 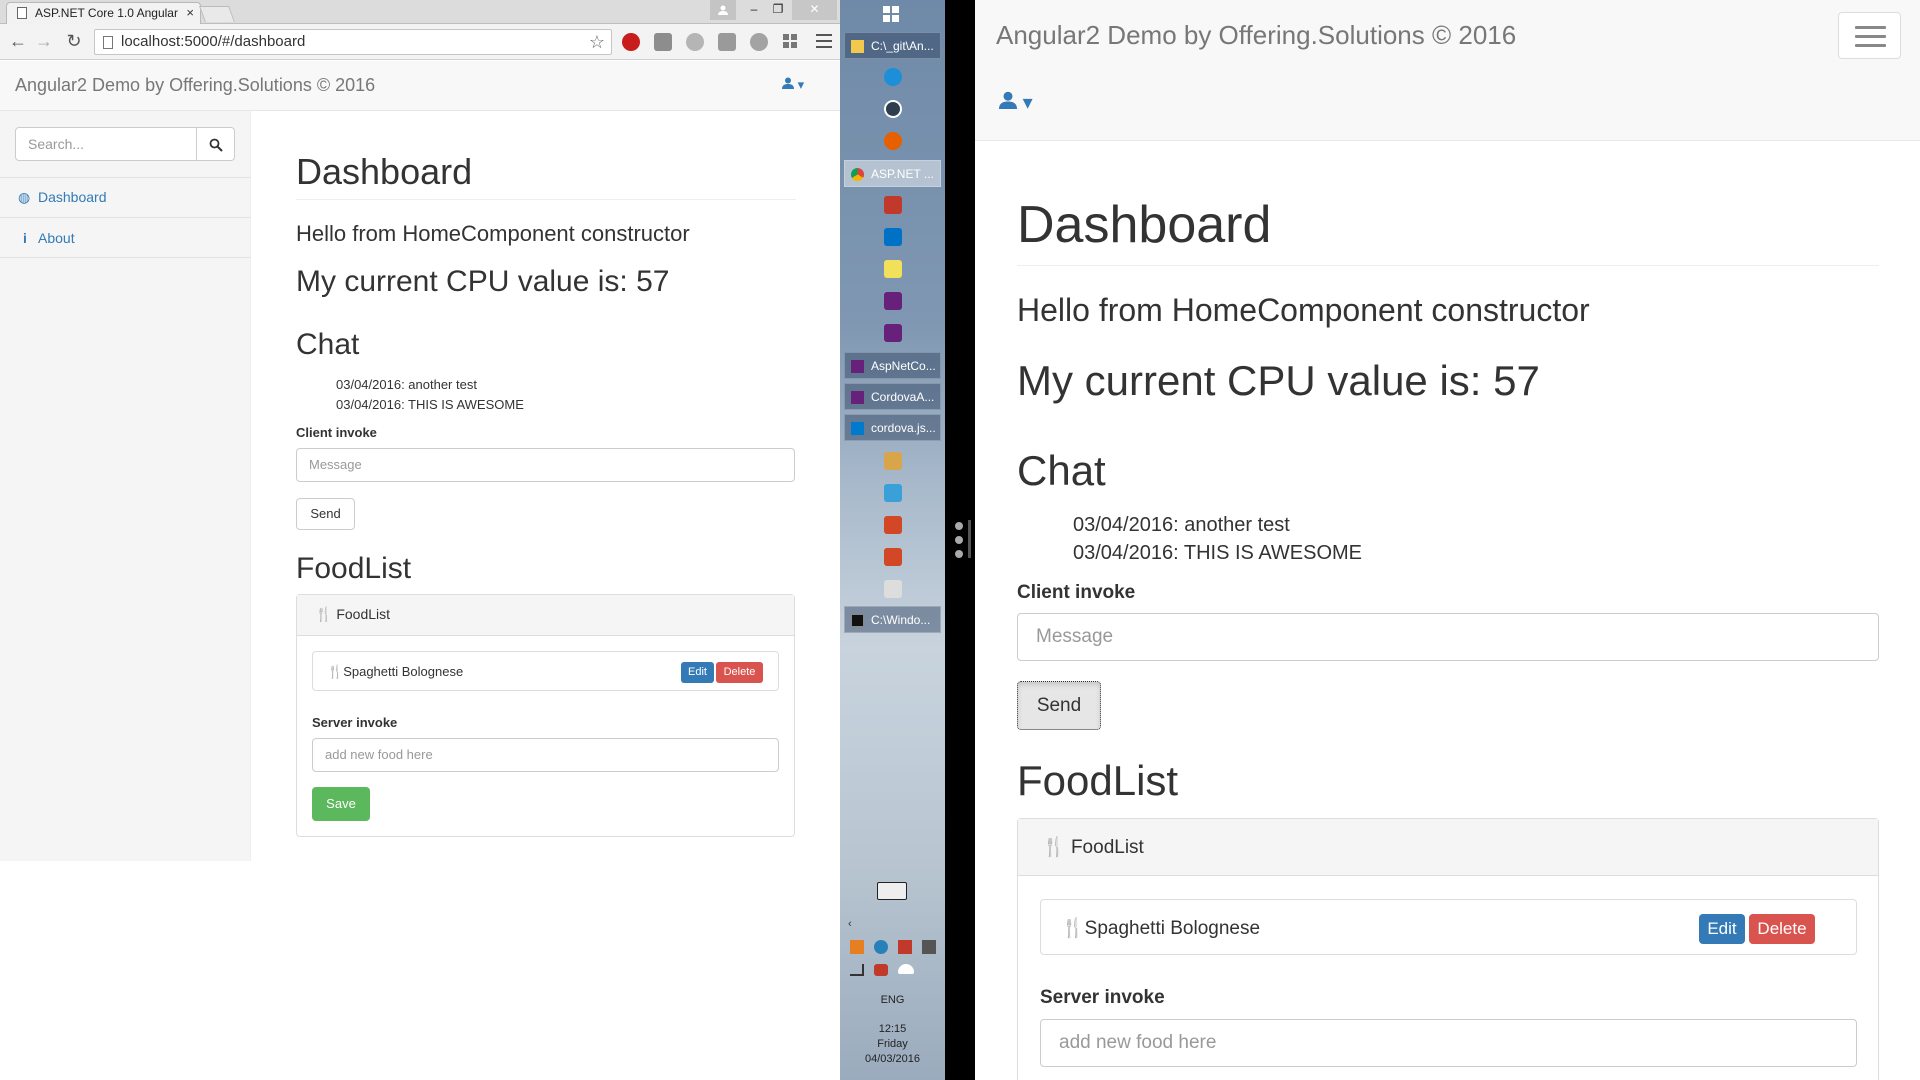 I want to click on grid-icon, so click(x=791, y=42).